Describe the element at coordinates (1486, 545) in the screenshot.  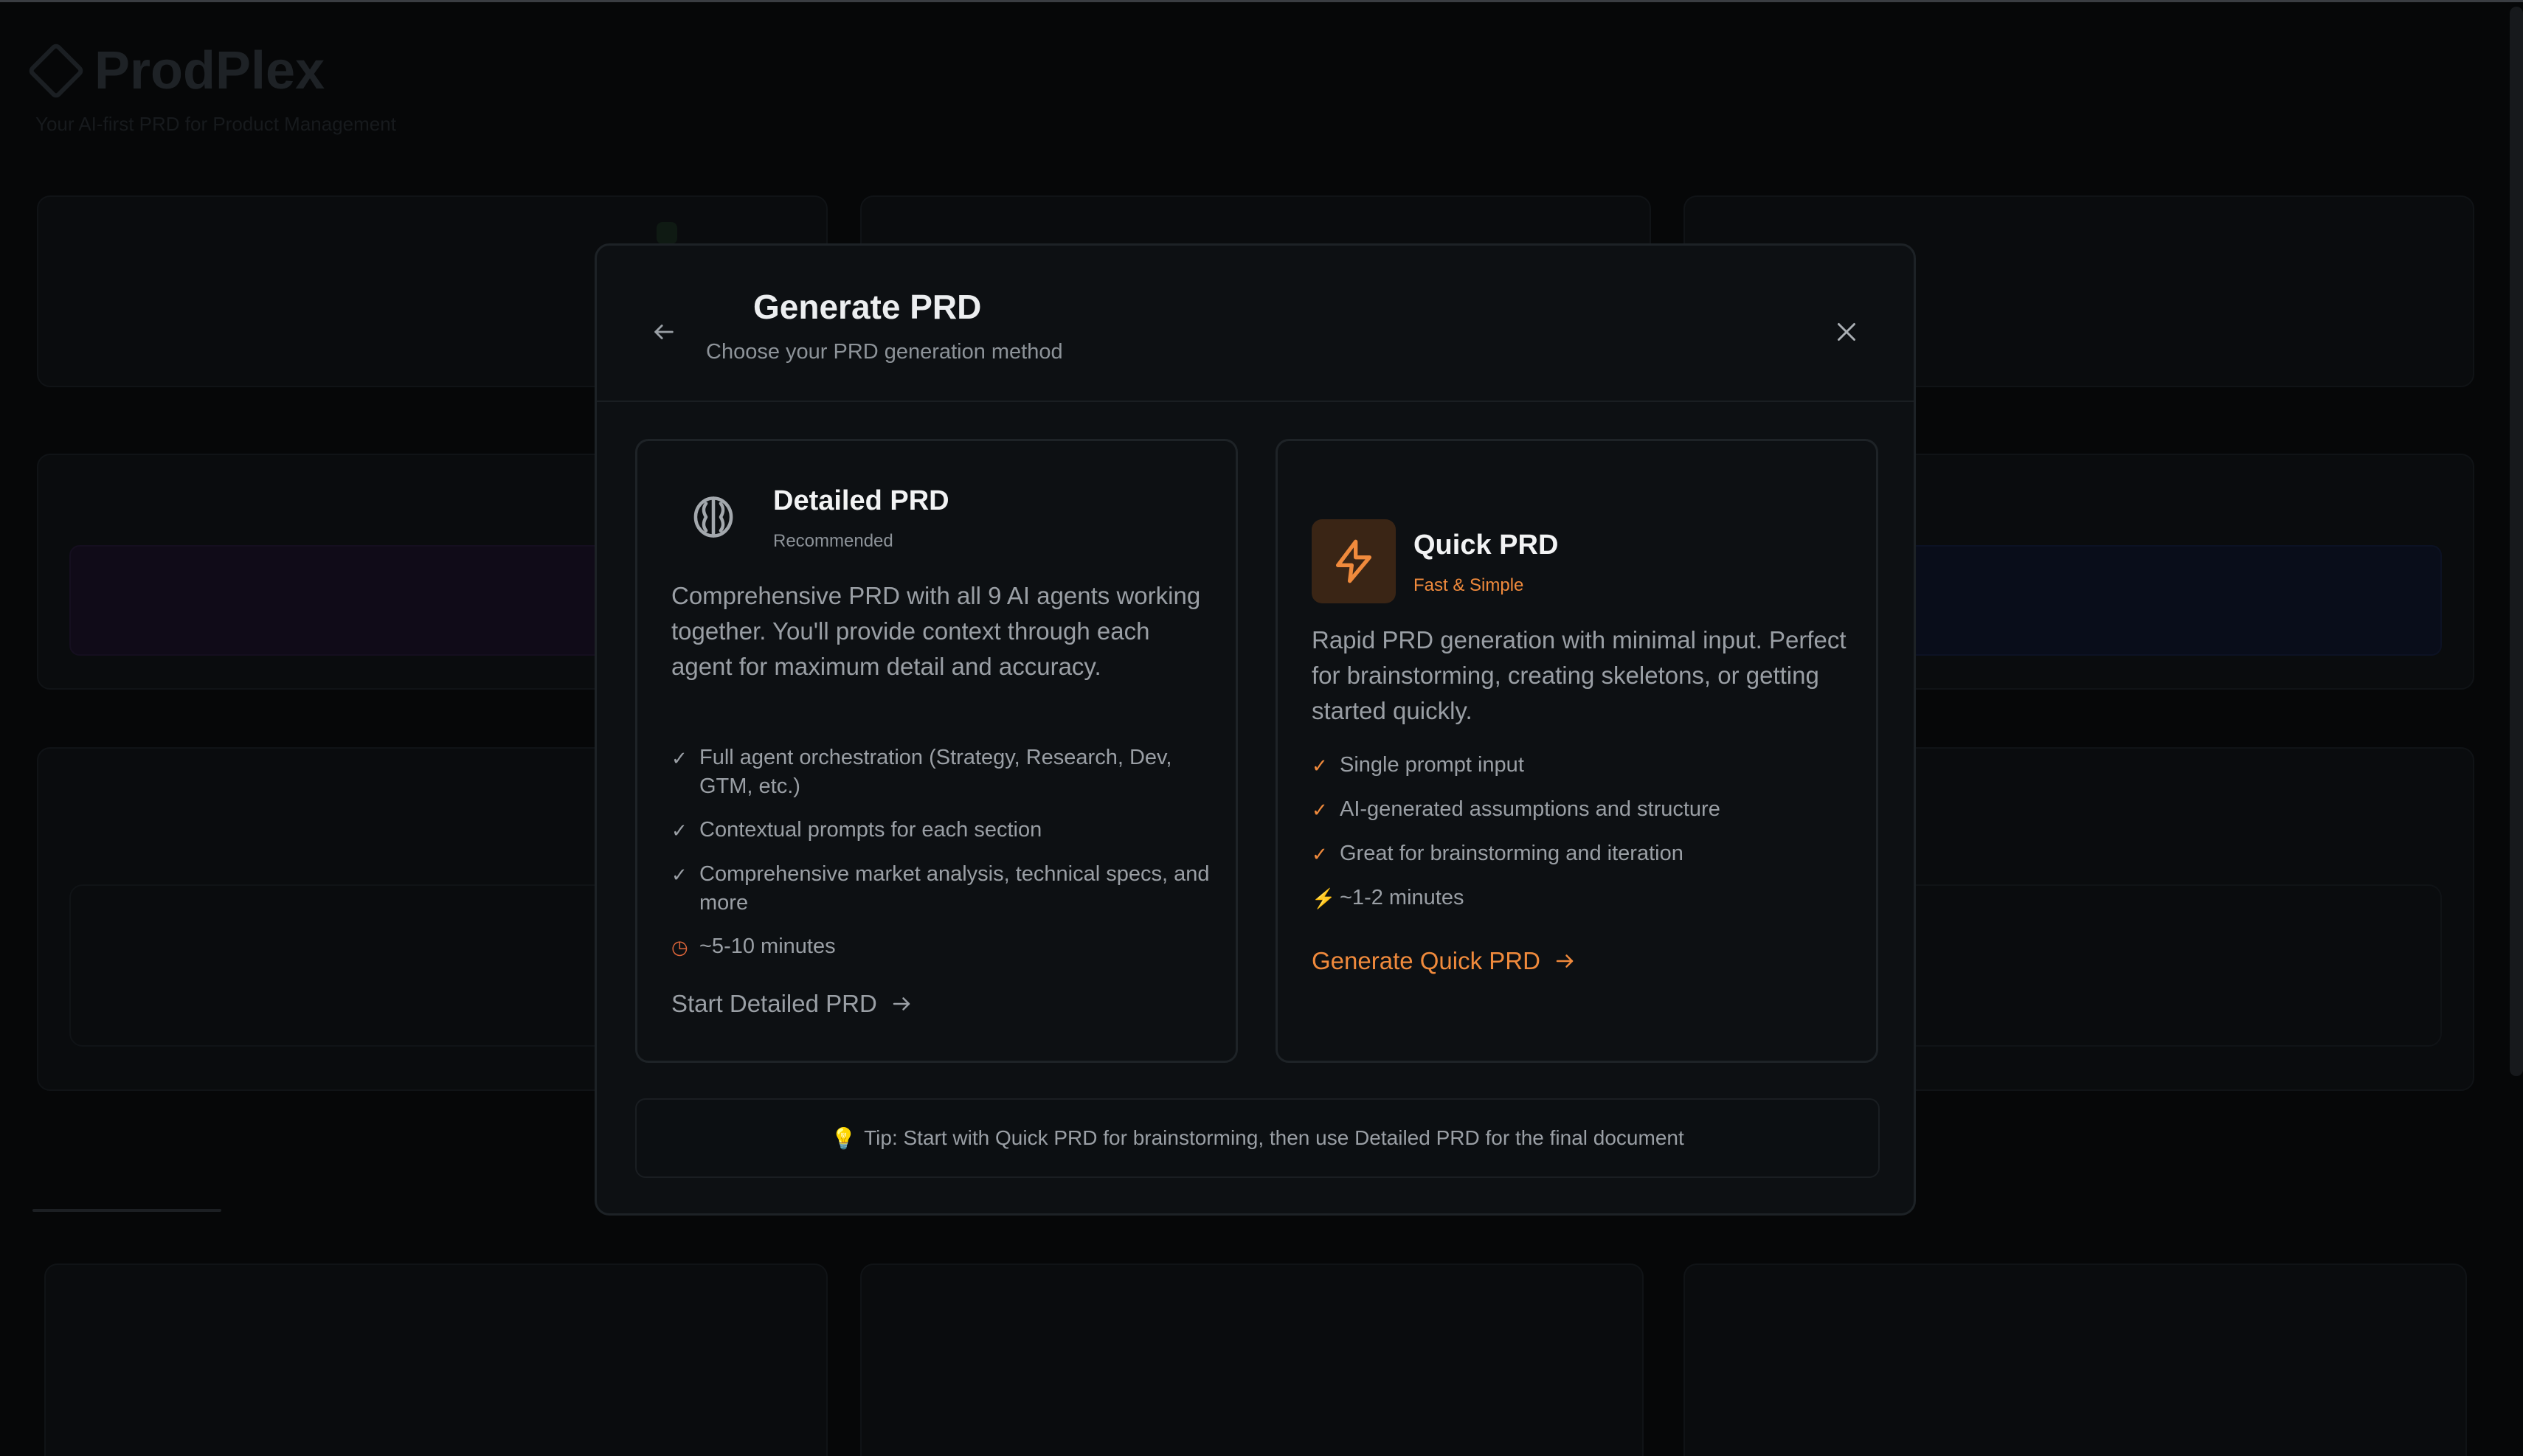
I see `quick-title: Quick PRD` at that location.